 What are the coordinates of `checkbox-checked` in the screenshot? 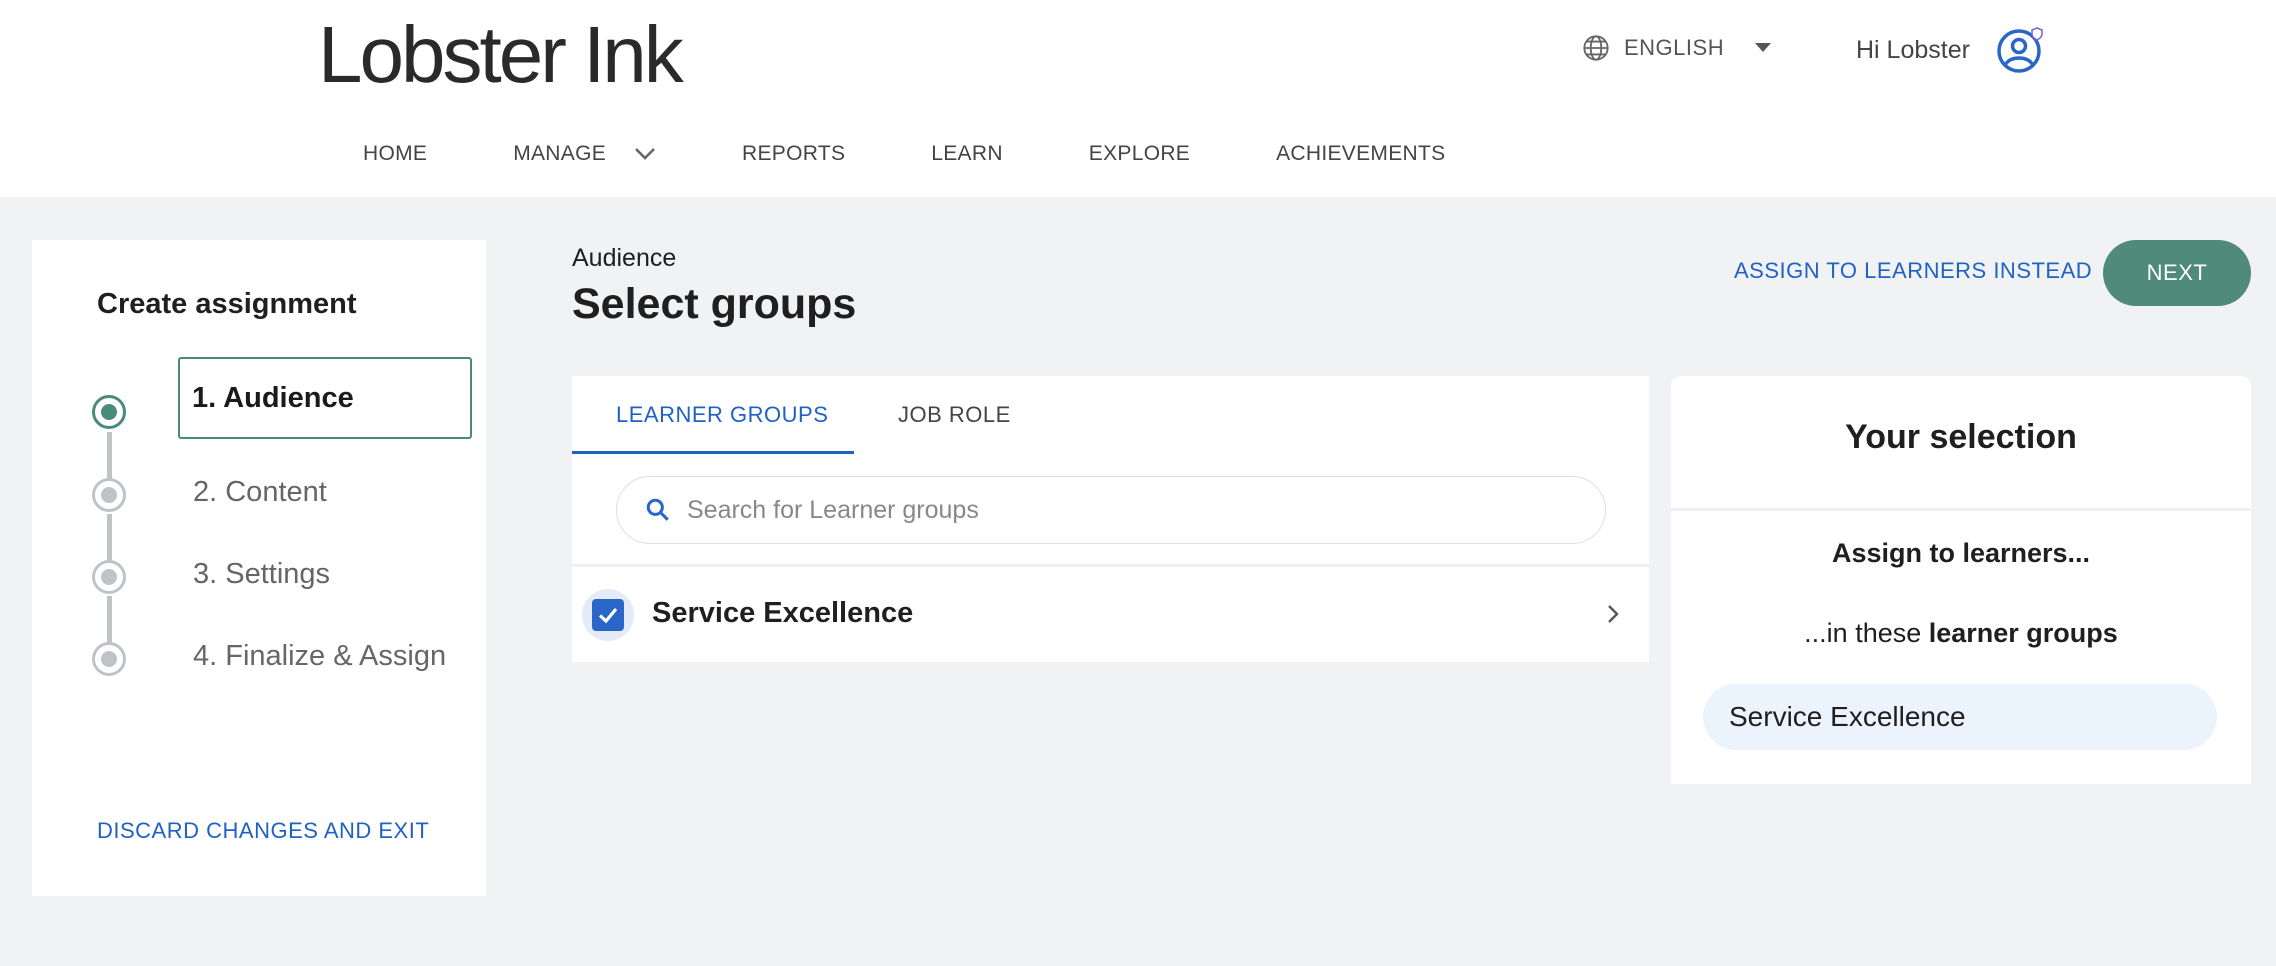 It's located at (608, 615).